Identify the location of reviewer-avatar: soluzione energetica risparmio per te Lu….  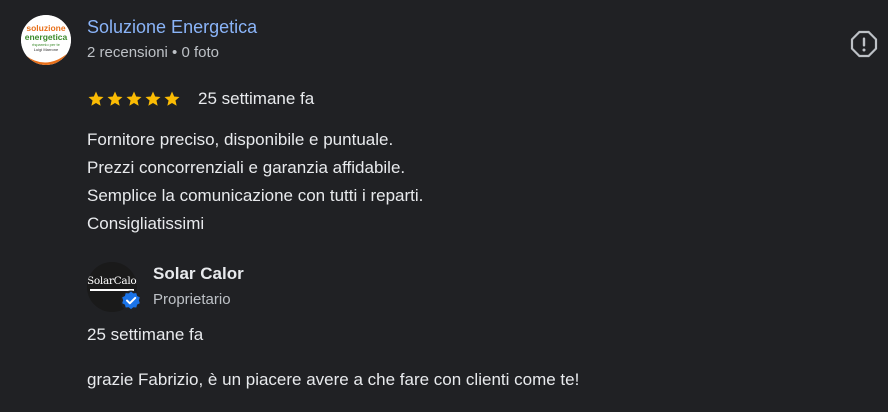
(46, 40).